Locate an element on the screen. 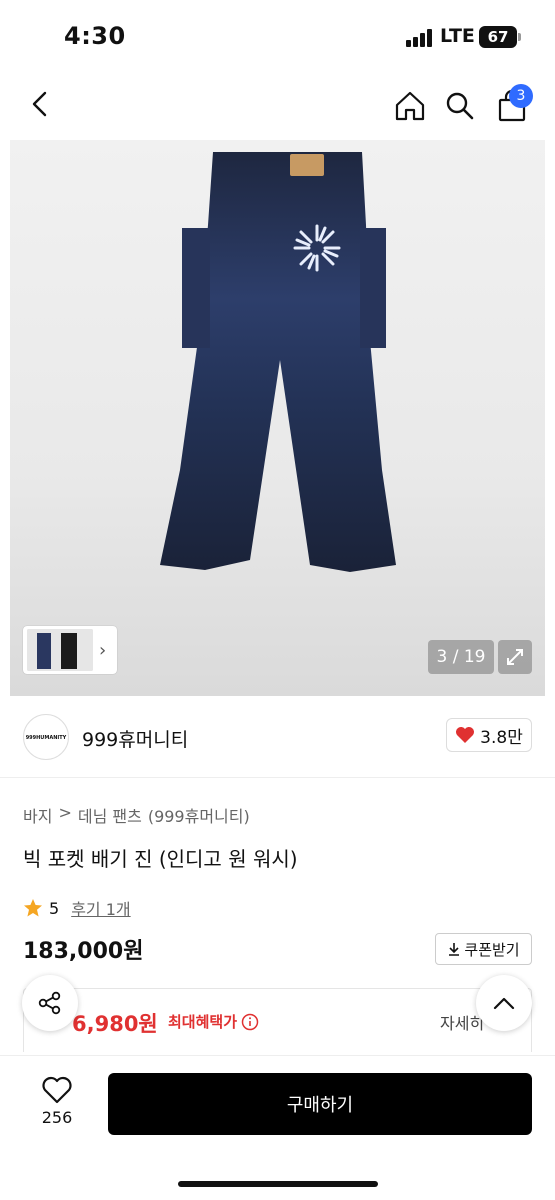 The height and width of the screenshot is (1200, 555). wishlist-count: 256 is located at coordinates (57, 1117).